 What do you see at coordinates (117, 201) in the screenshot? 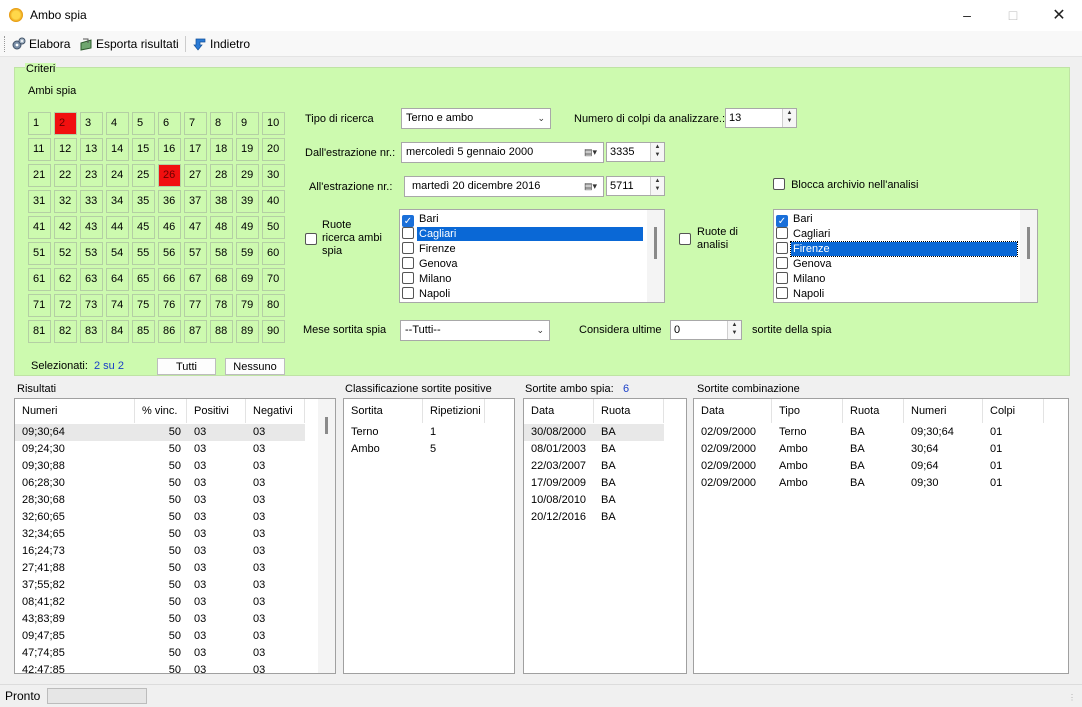
I see `number-cell-34: 34` at bounding box center [117, 201].